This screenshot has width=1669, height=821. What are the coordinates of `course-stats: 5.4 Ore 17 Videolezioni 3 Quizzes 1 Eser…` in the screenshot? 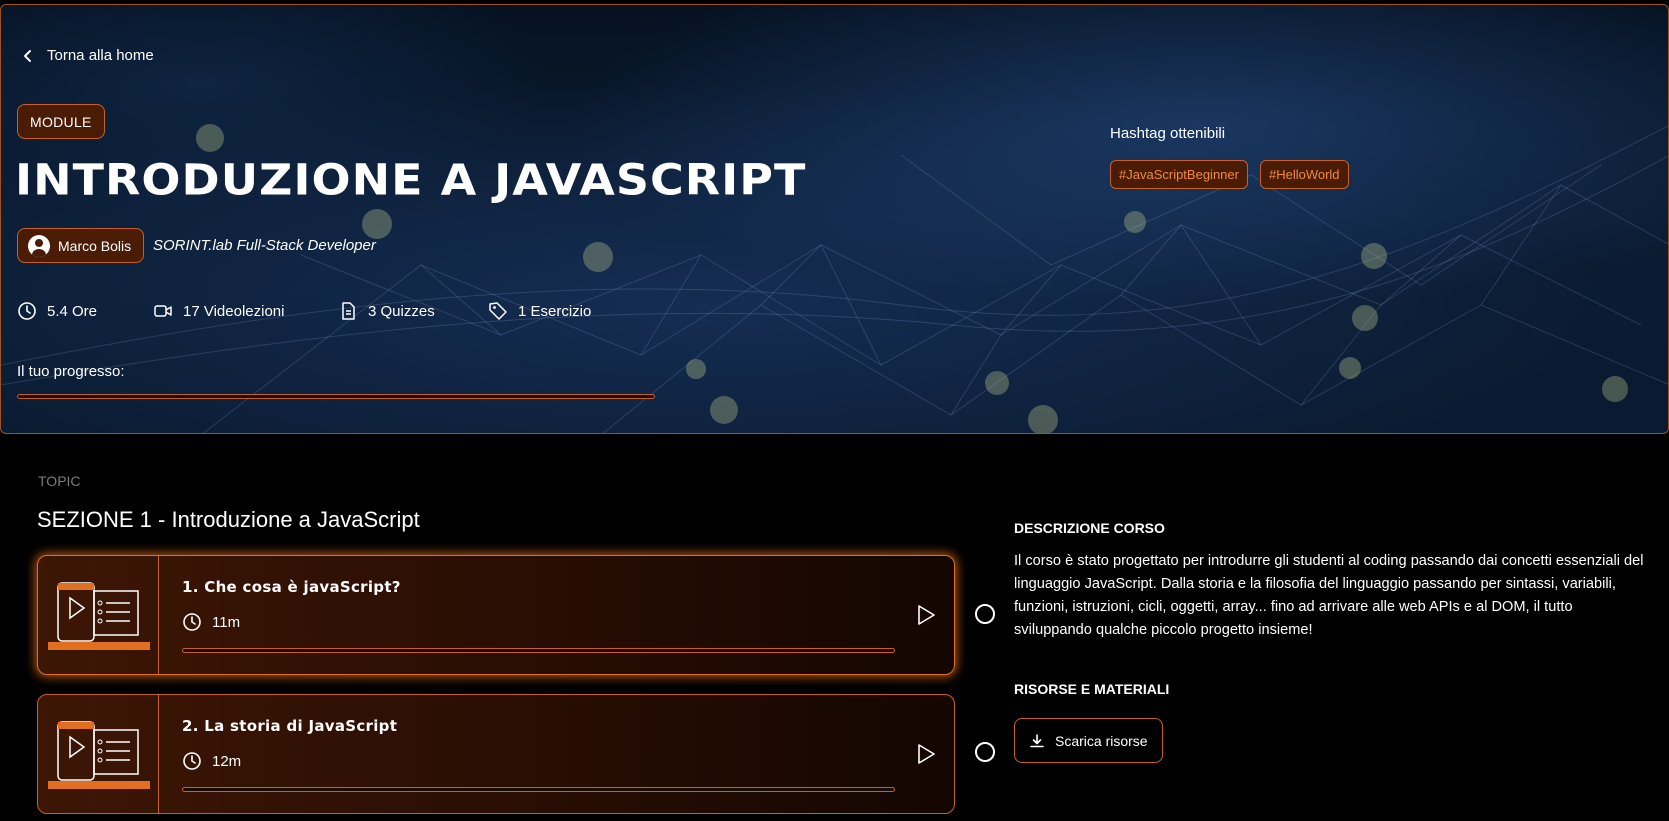 It's located at (304, 311).